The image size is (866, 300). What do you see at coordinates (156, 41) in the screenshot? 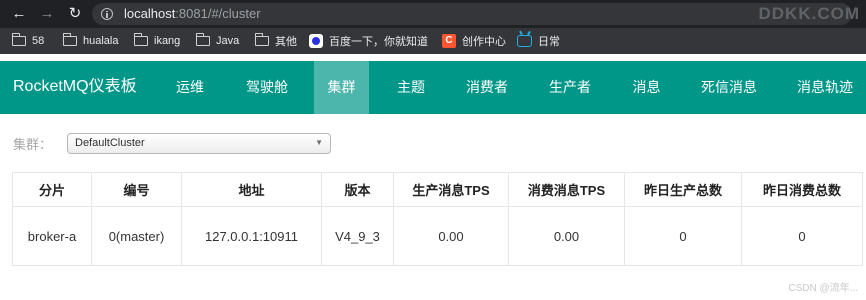
I see `bookmark-ikang: ikang` at bounding box center [156, 41].